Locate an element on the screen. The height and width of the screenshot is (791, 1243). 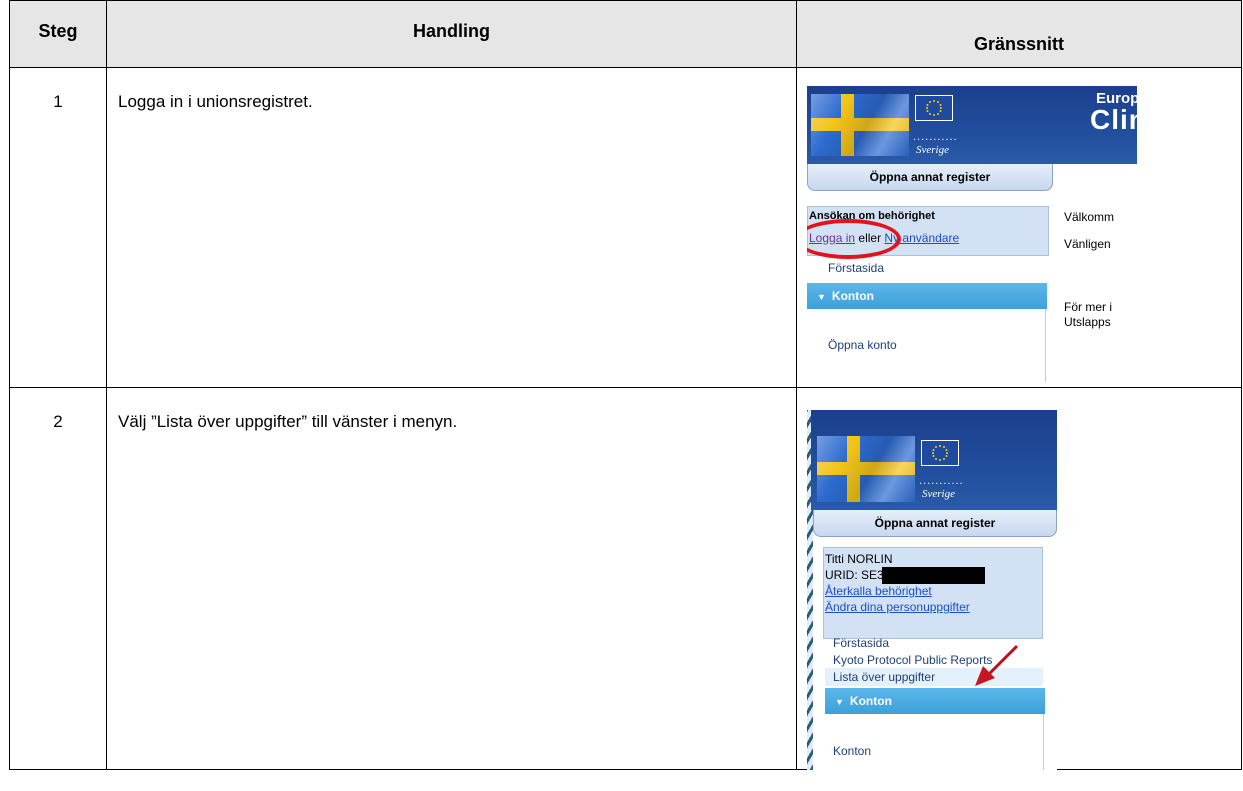
nav-accounts: Konton is located at coordinates (852, 751).